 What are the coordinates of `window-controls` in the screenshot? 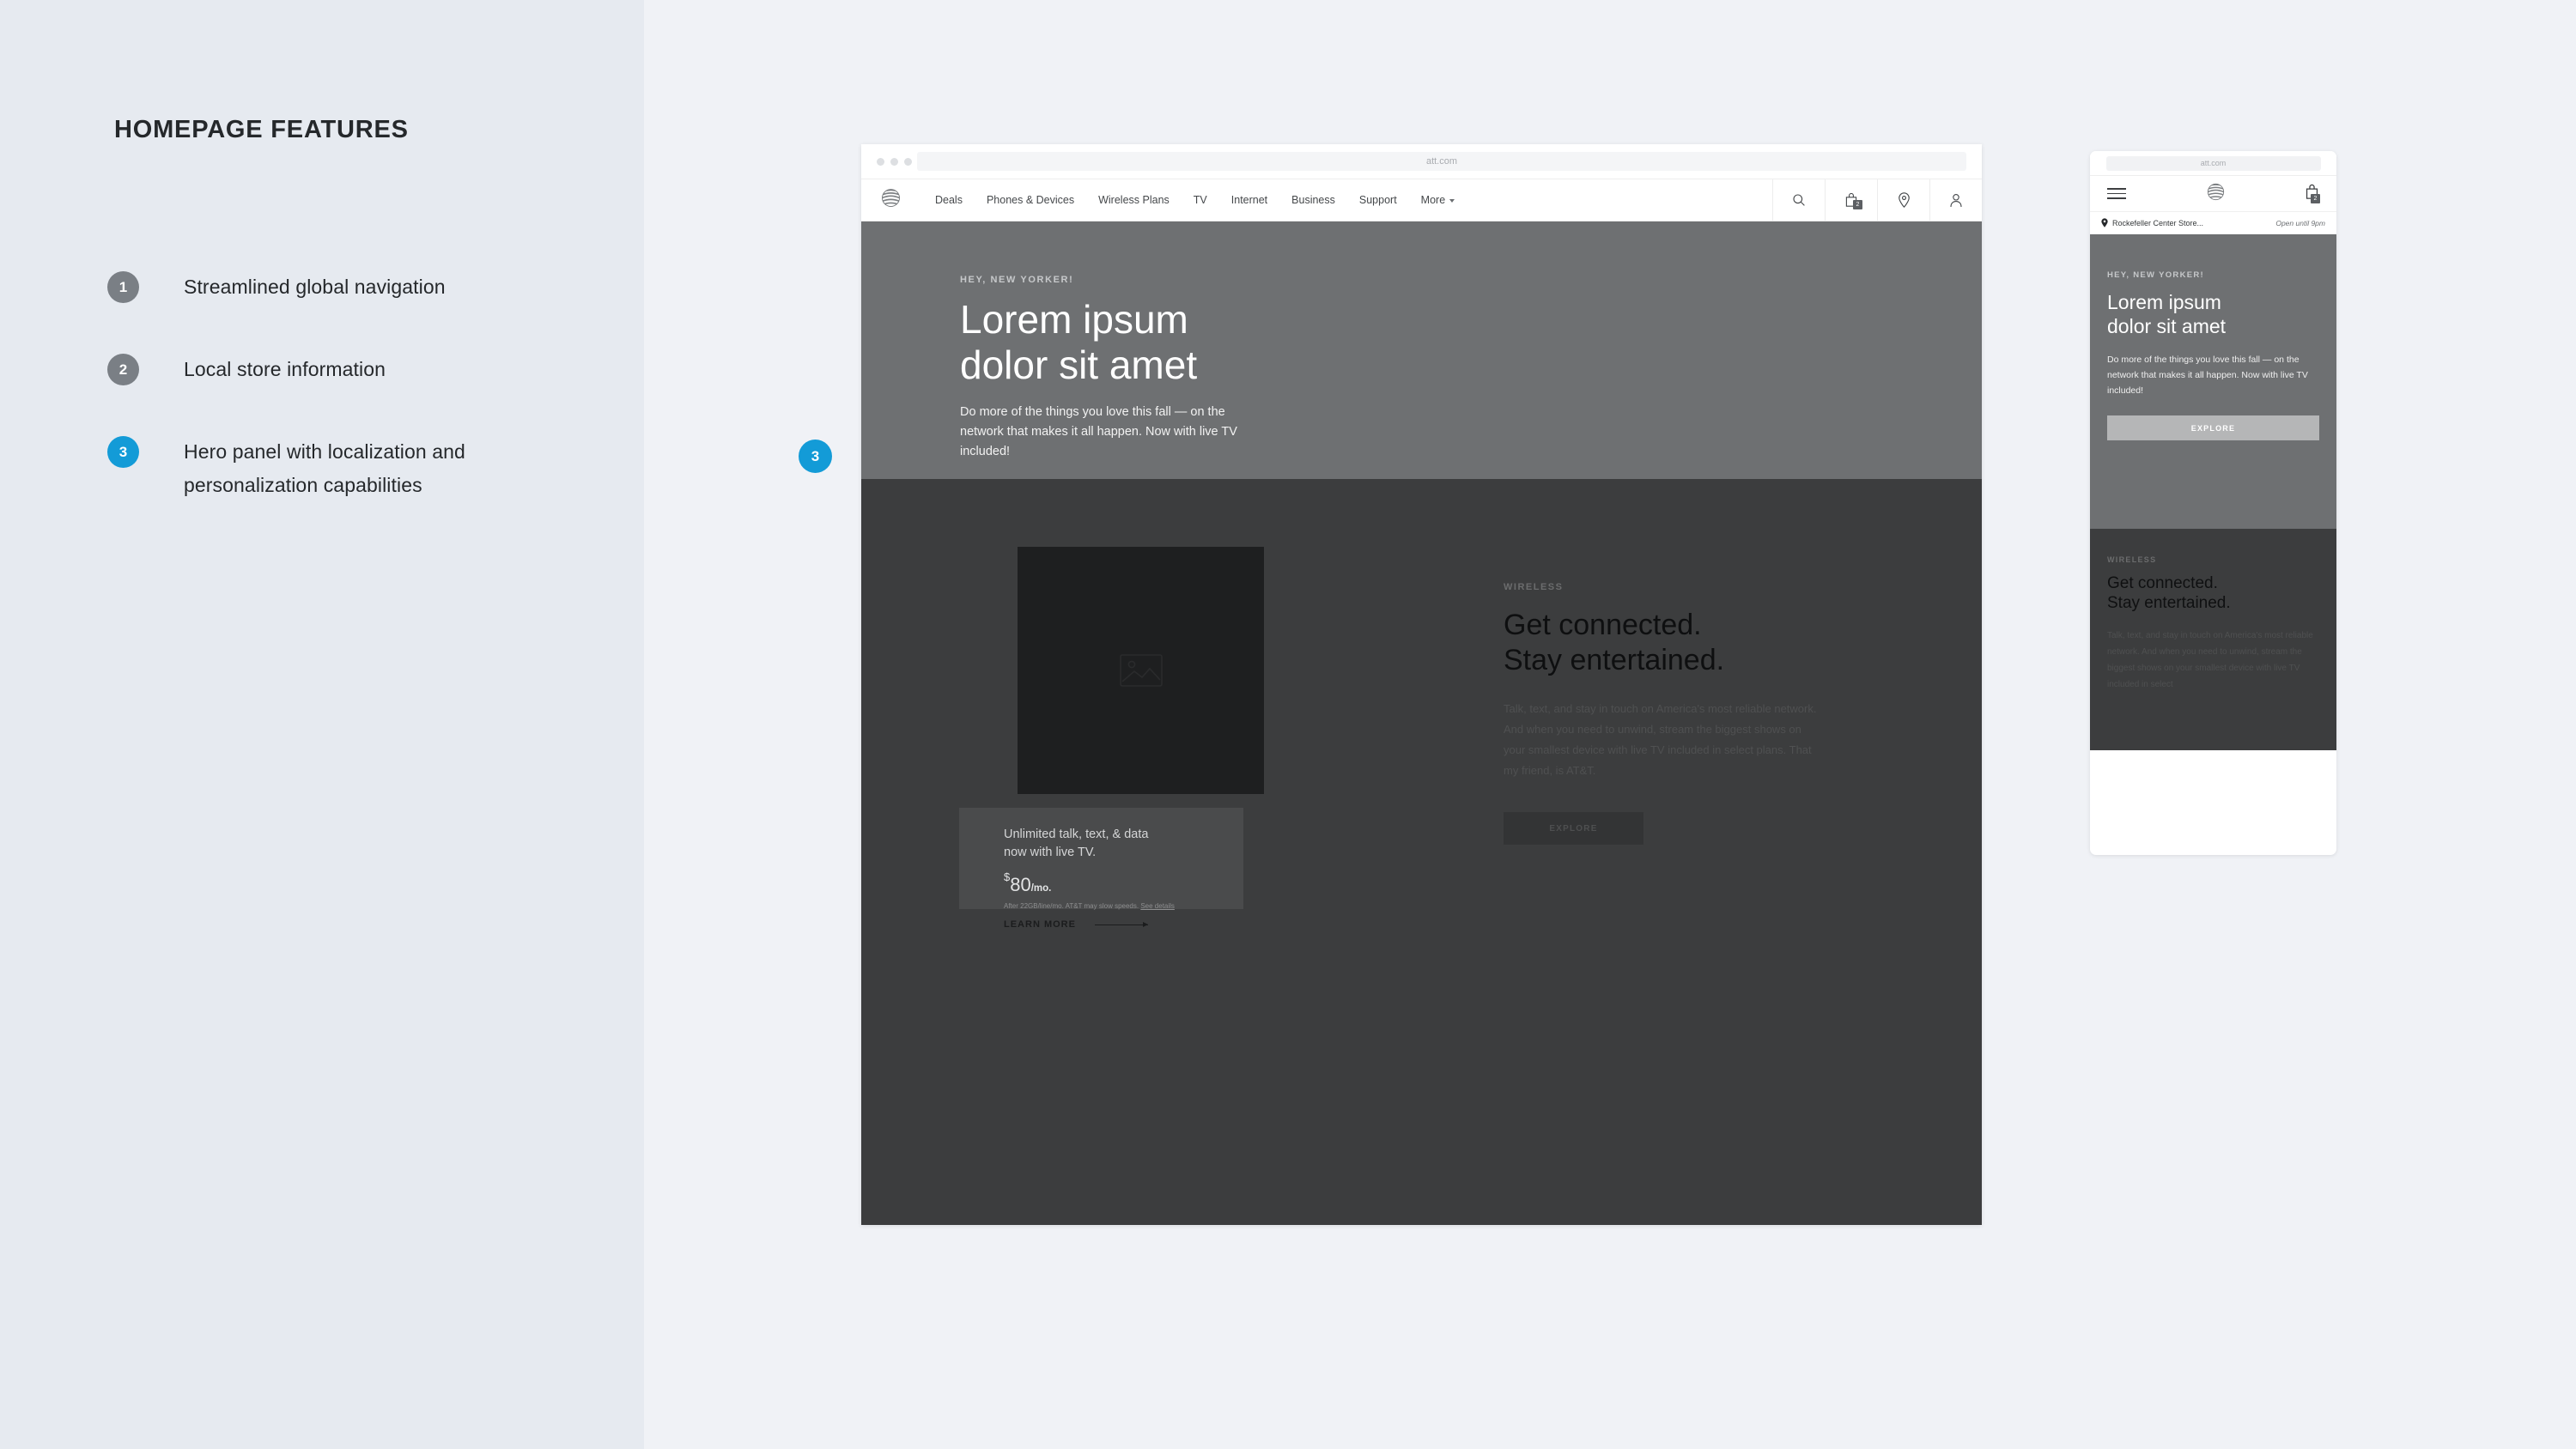 It's located at (895, 161).